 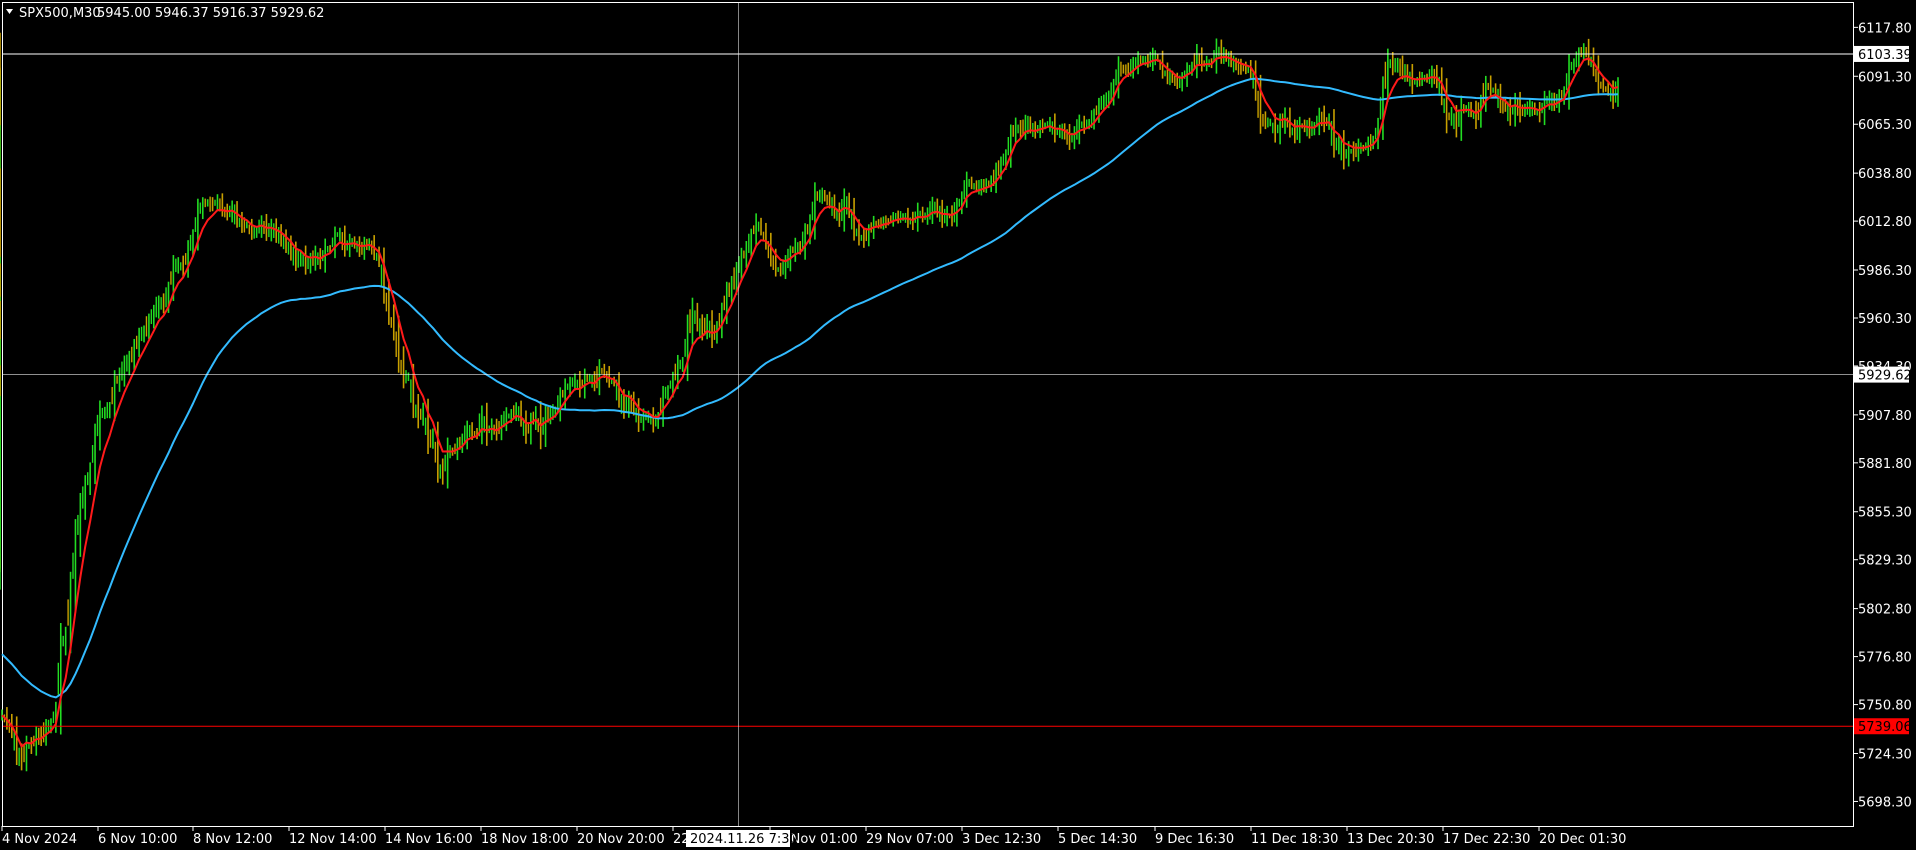 What do you see at coordinates (1486, 839) in the screenshot?
I see `x-tick-label: 17 Dec 22:30` at bounding box center [1486, 839].